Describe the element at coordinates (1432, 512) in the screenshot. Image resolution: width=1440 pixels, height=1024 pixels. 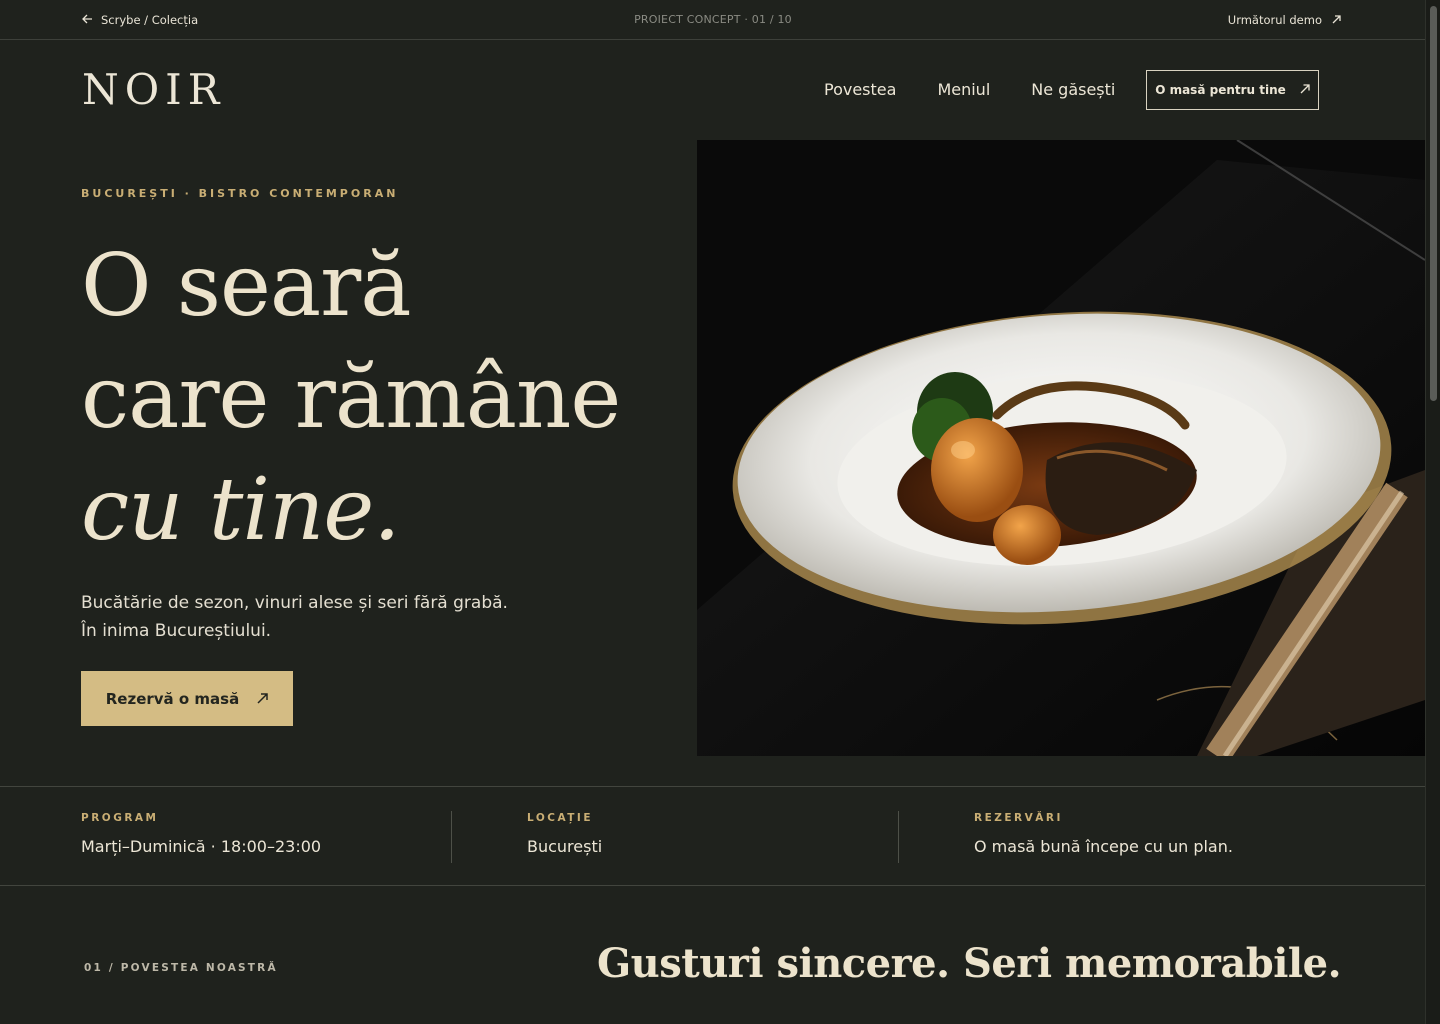
I see `scrollbar` at that location.